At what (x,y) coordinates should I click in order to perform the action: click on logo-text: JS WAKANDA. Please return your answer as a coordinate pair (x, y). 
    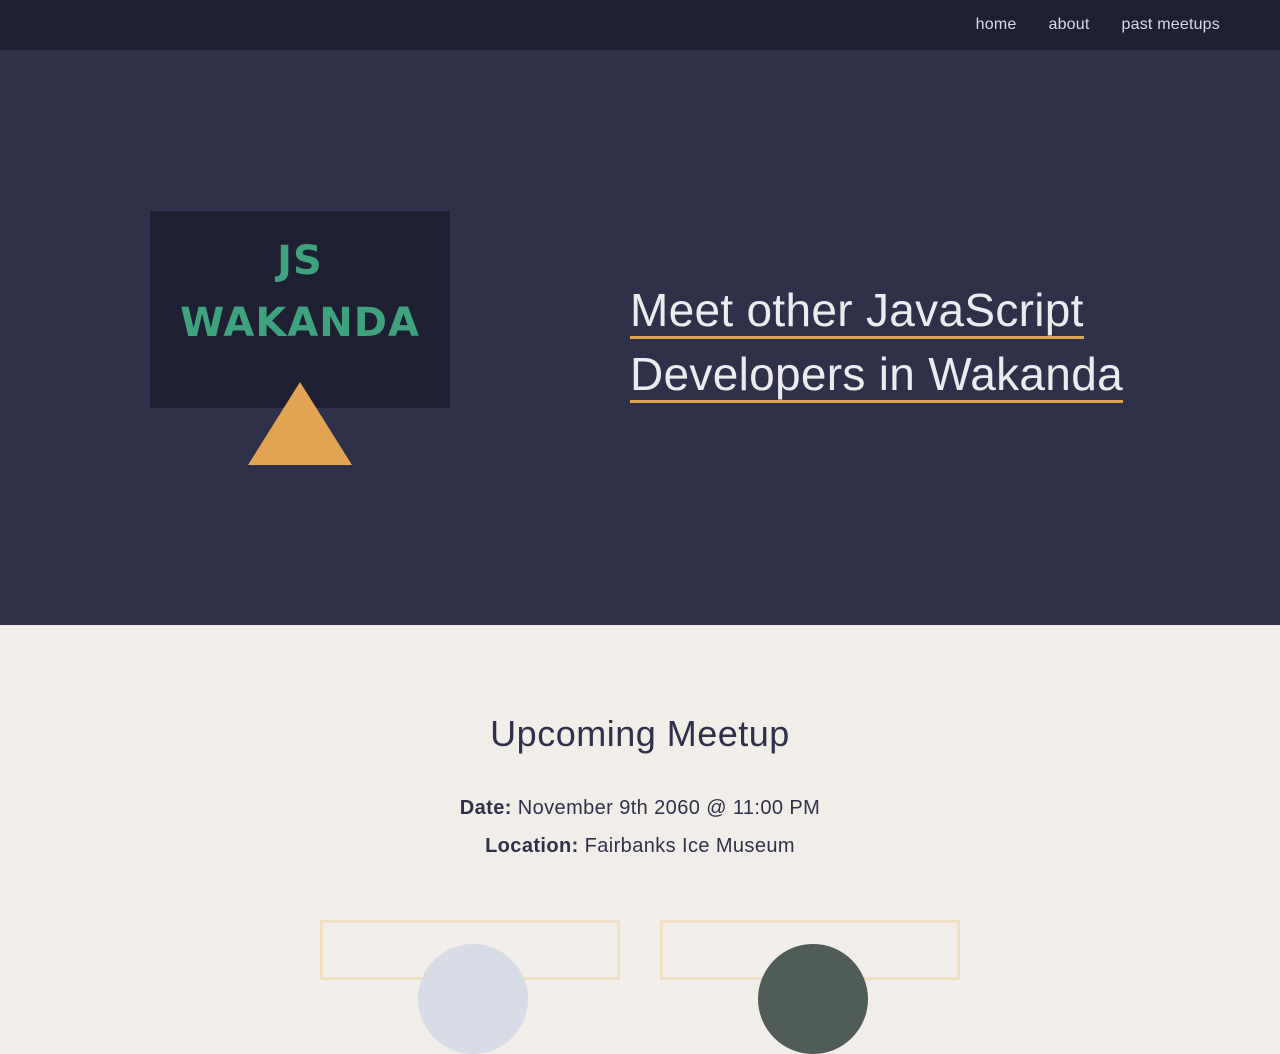
    Looking at the image, I should click on (300, 292).